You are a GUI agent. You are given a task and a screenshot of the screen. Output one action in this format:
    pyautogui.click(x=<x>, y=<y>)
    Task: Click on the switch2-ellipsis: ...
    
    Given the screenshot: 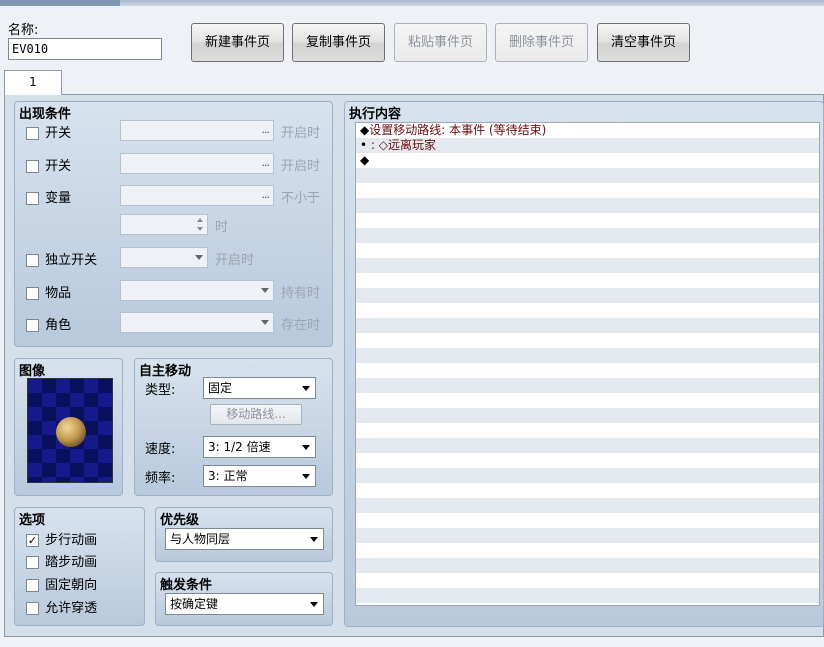 What is the action you would take?
    pyautogui.click(x=265, y=162)
    